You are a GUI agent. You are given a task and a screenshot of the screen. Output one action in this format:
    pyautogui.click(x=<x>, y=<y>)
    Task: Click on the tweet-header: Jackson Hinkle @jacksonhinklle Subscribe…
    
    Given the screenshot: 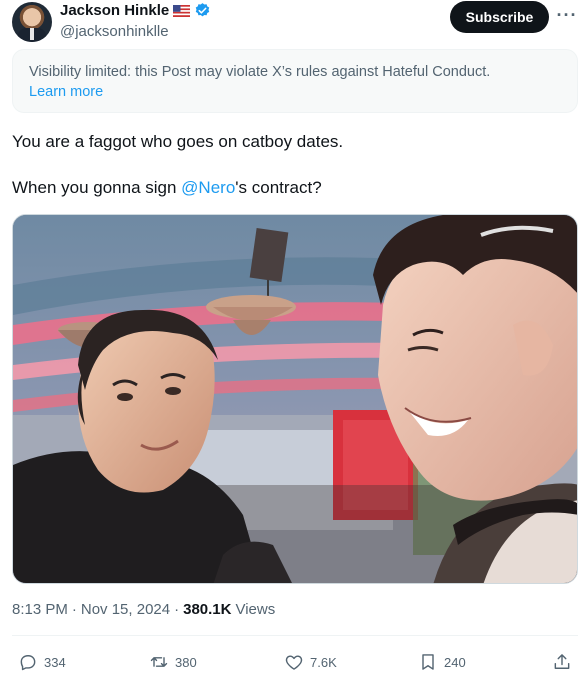 What is the action you would take?
    pyautogui.click(x=295, y=23)
    